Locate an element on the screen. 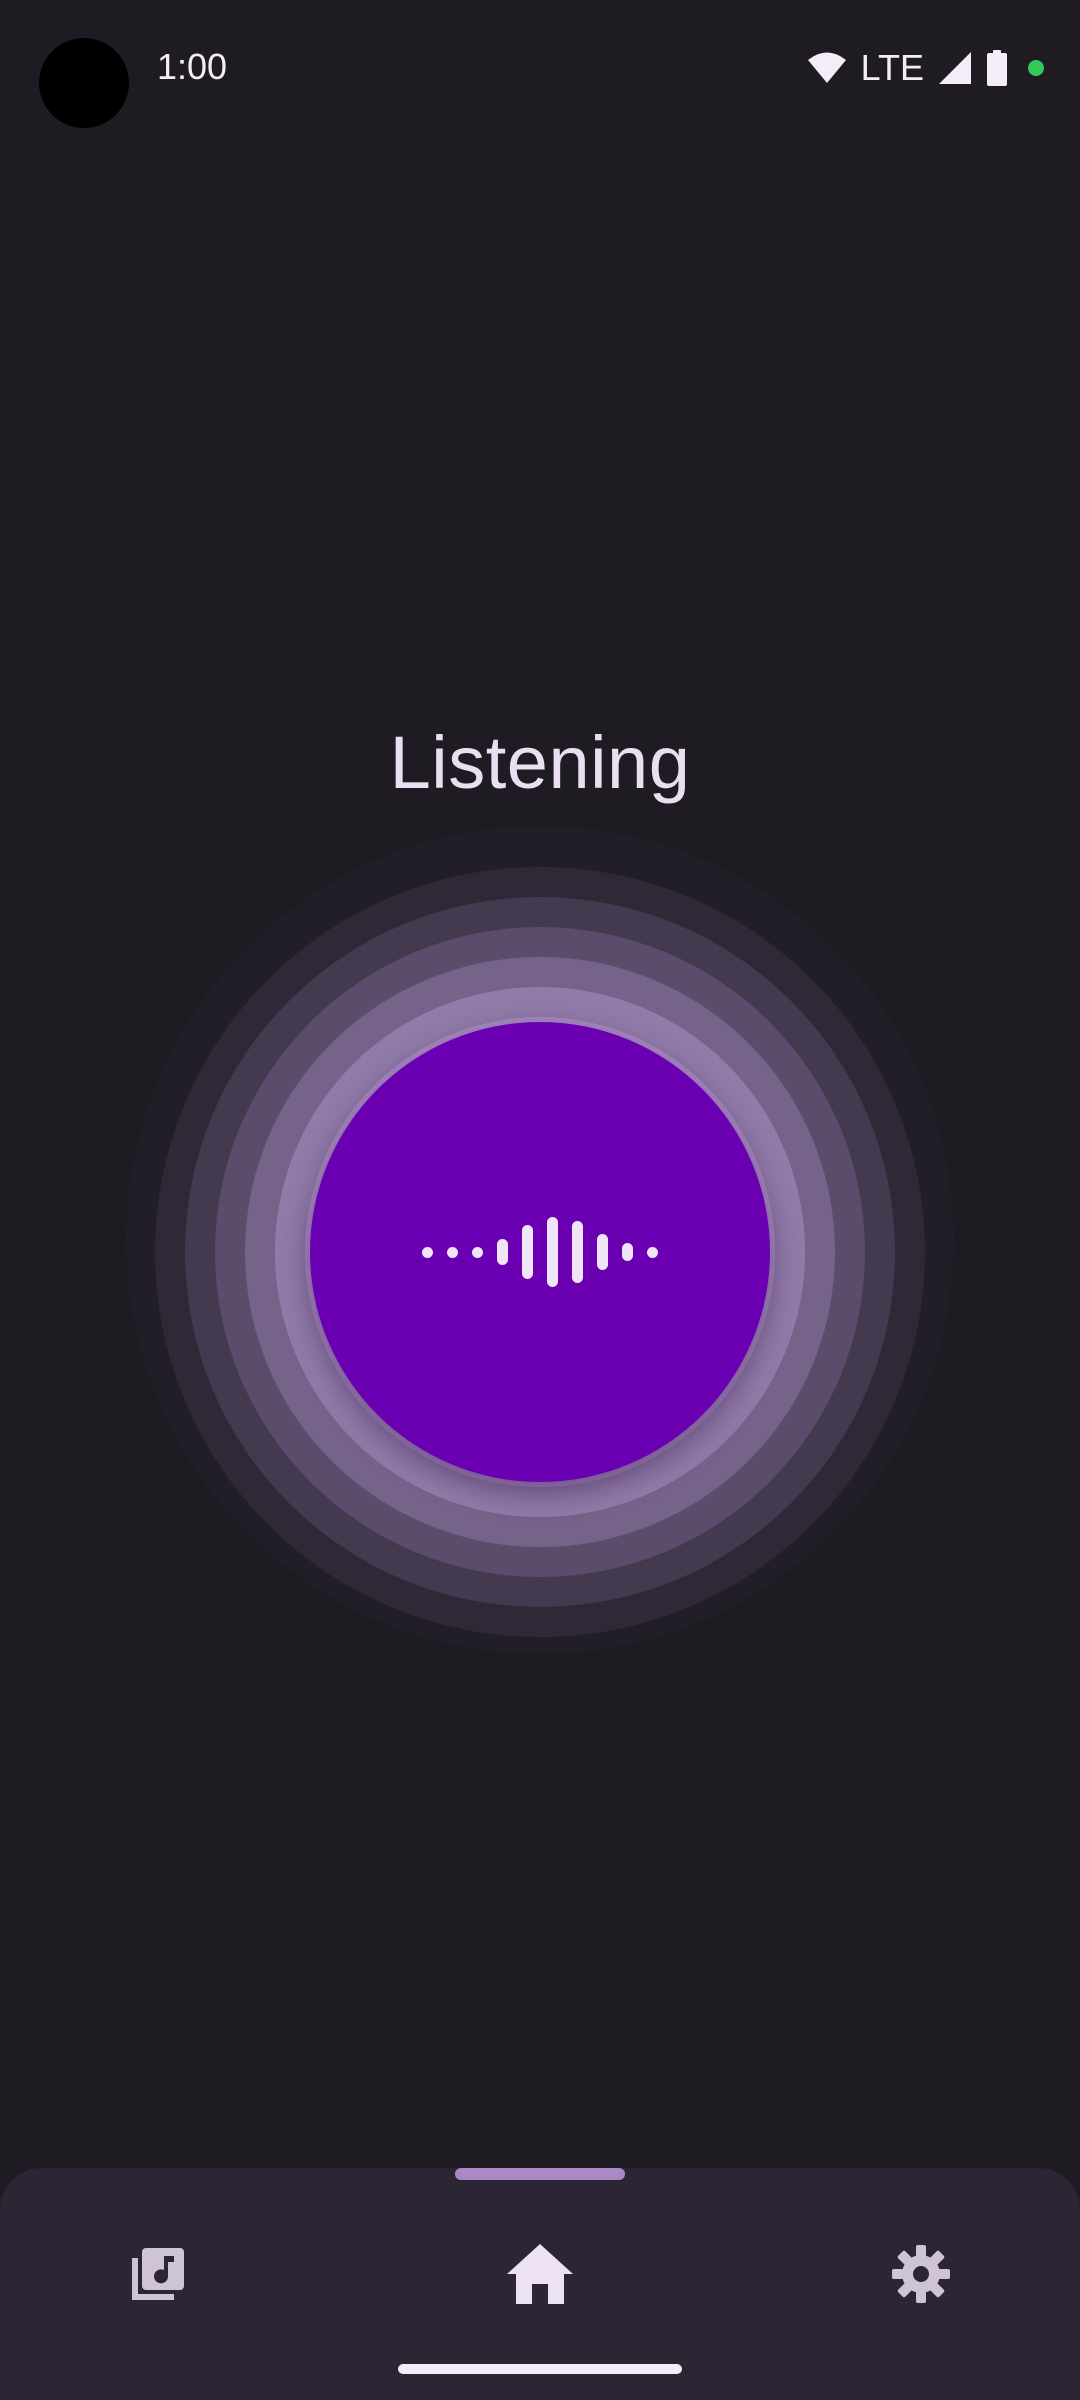 The width and height of the screenshot is (1080, 2400). nav-library-button is located at coordinates (158, 2274).